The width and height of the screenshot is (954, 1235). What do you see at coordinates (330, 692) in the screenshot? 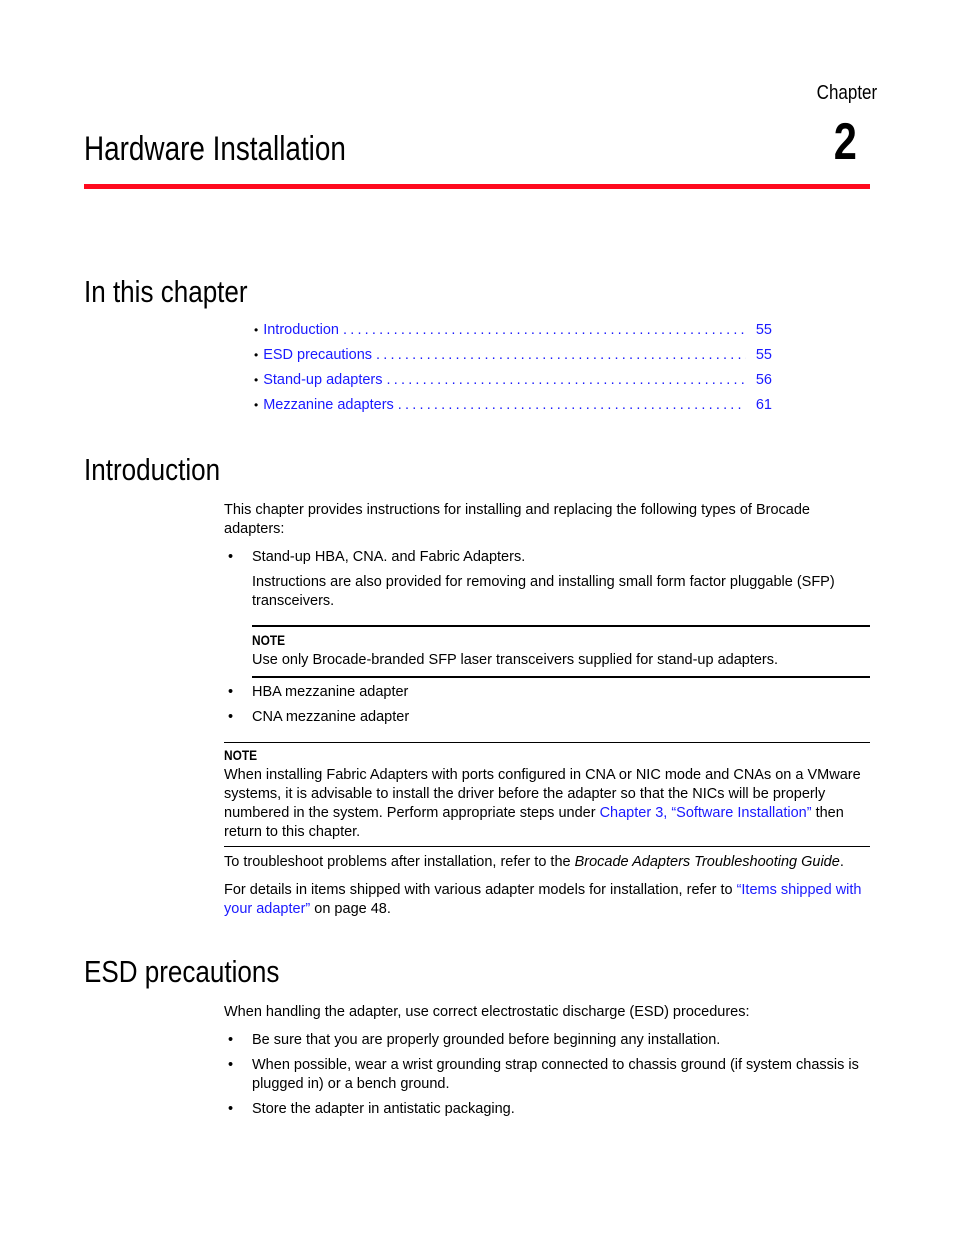
I see `list-item-text: HBA mezzanine adapter` at bounding box center [330, 692].